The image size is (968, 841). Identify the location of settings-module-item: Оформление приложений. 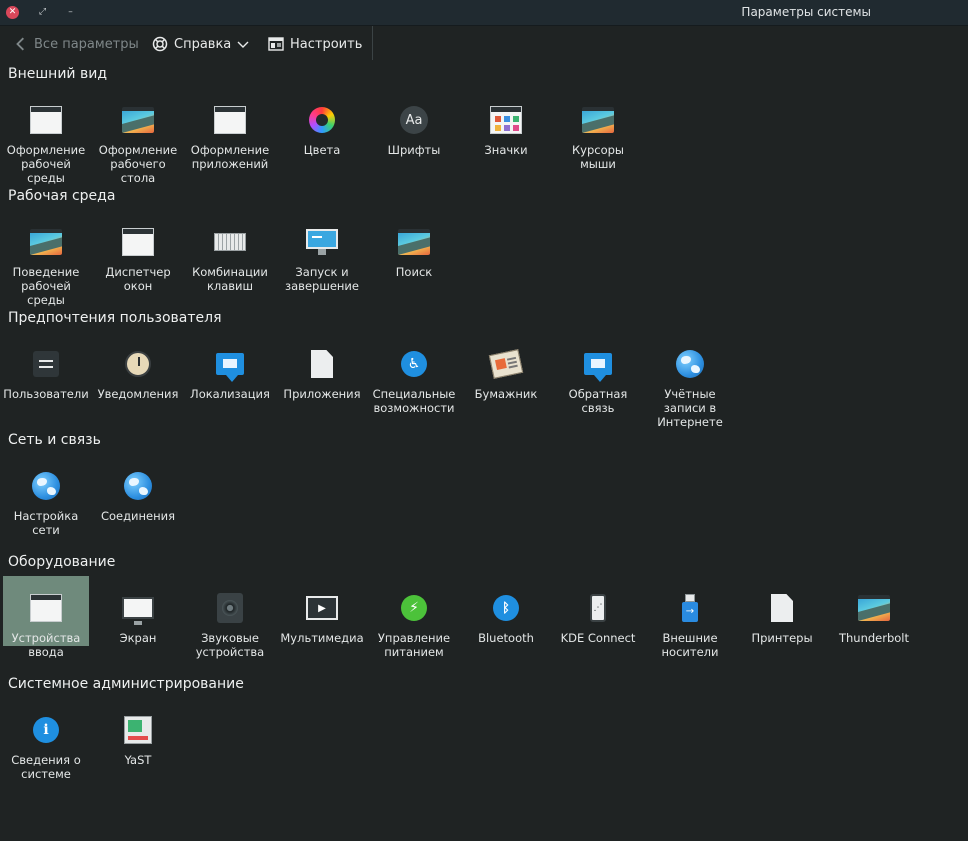
(230, 129).